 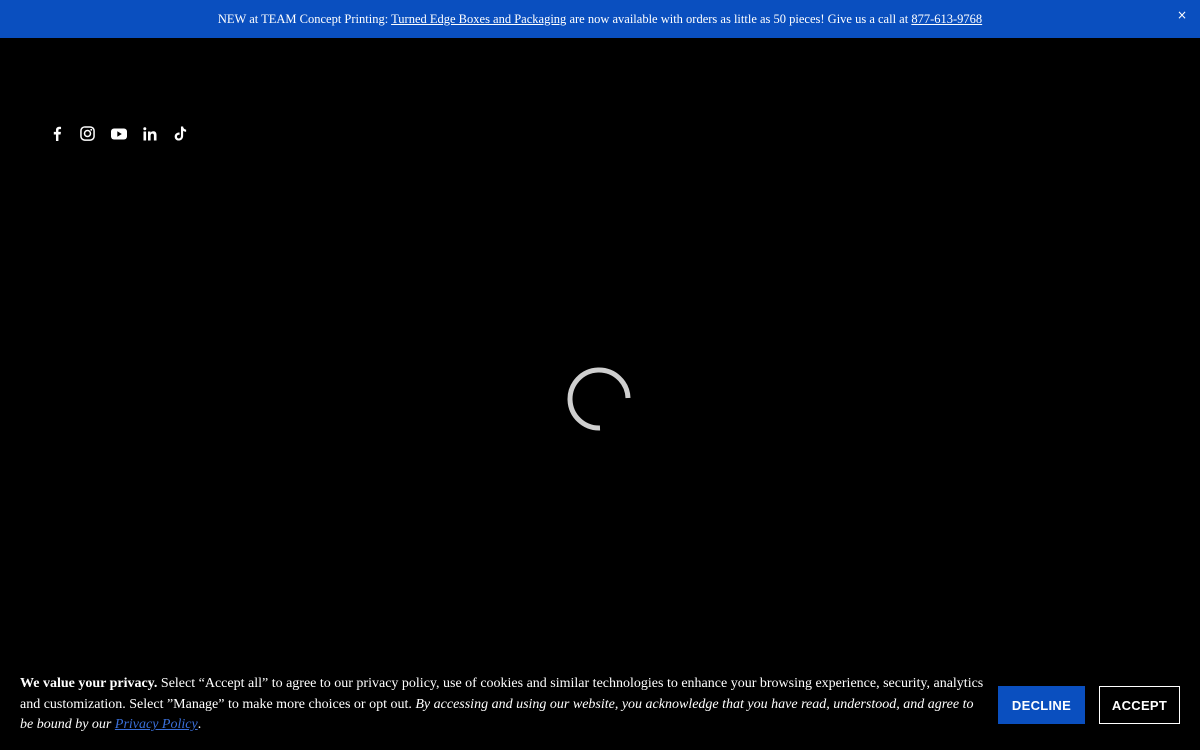 I want to click on close-icon: ×, so click(x=1182, y=15).